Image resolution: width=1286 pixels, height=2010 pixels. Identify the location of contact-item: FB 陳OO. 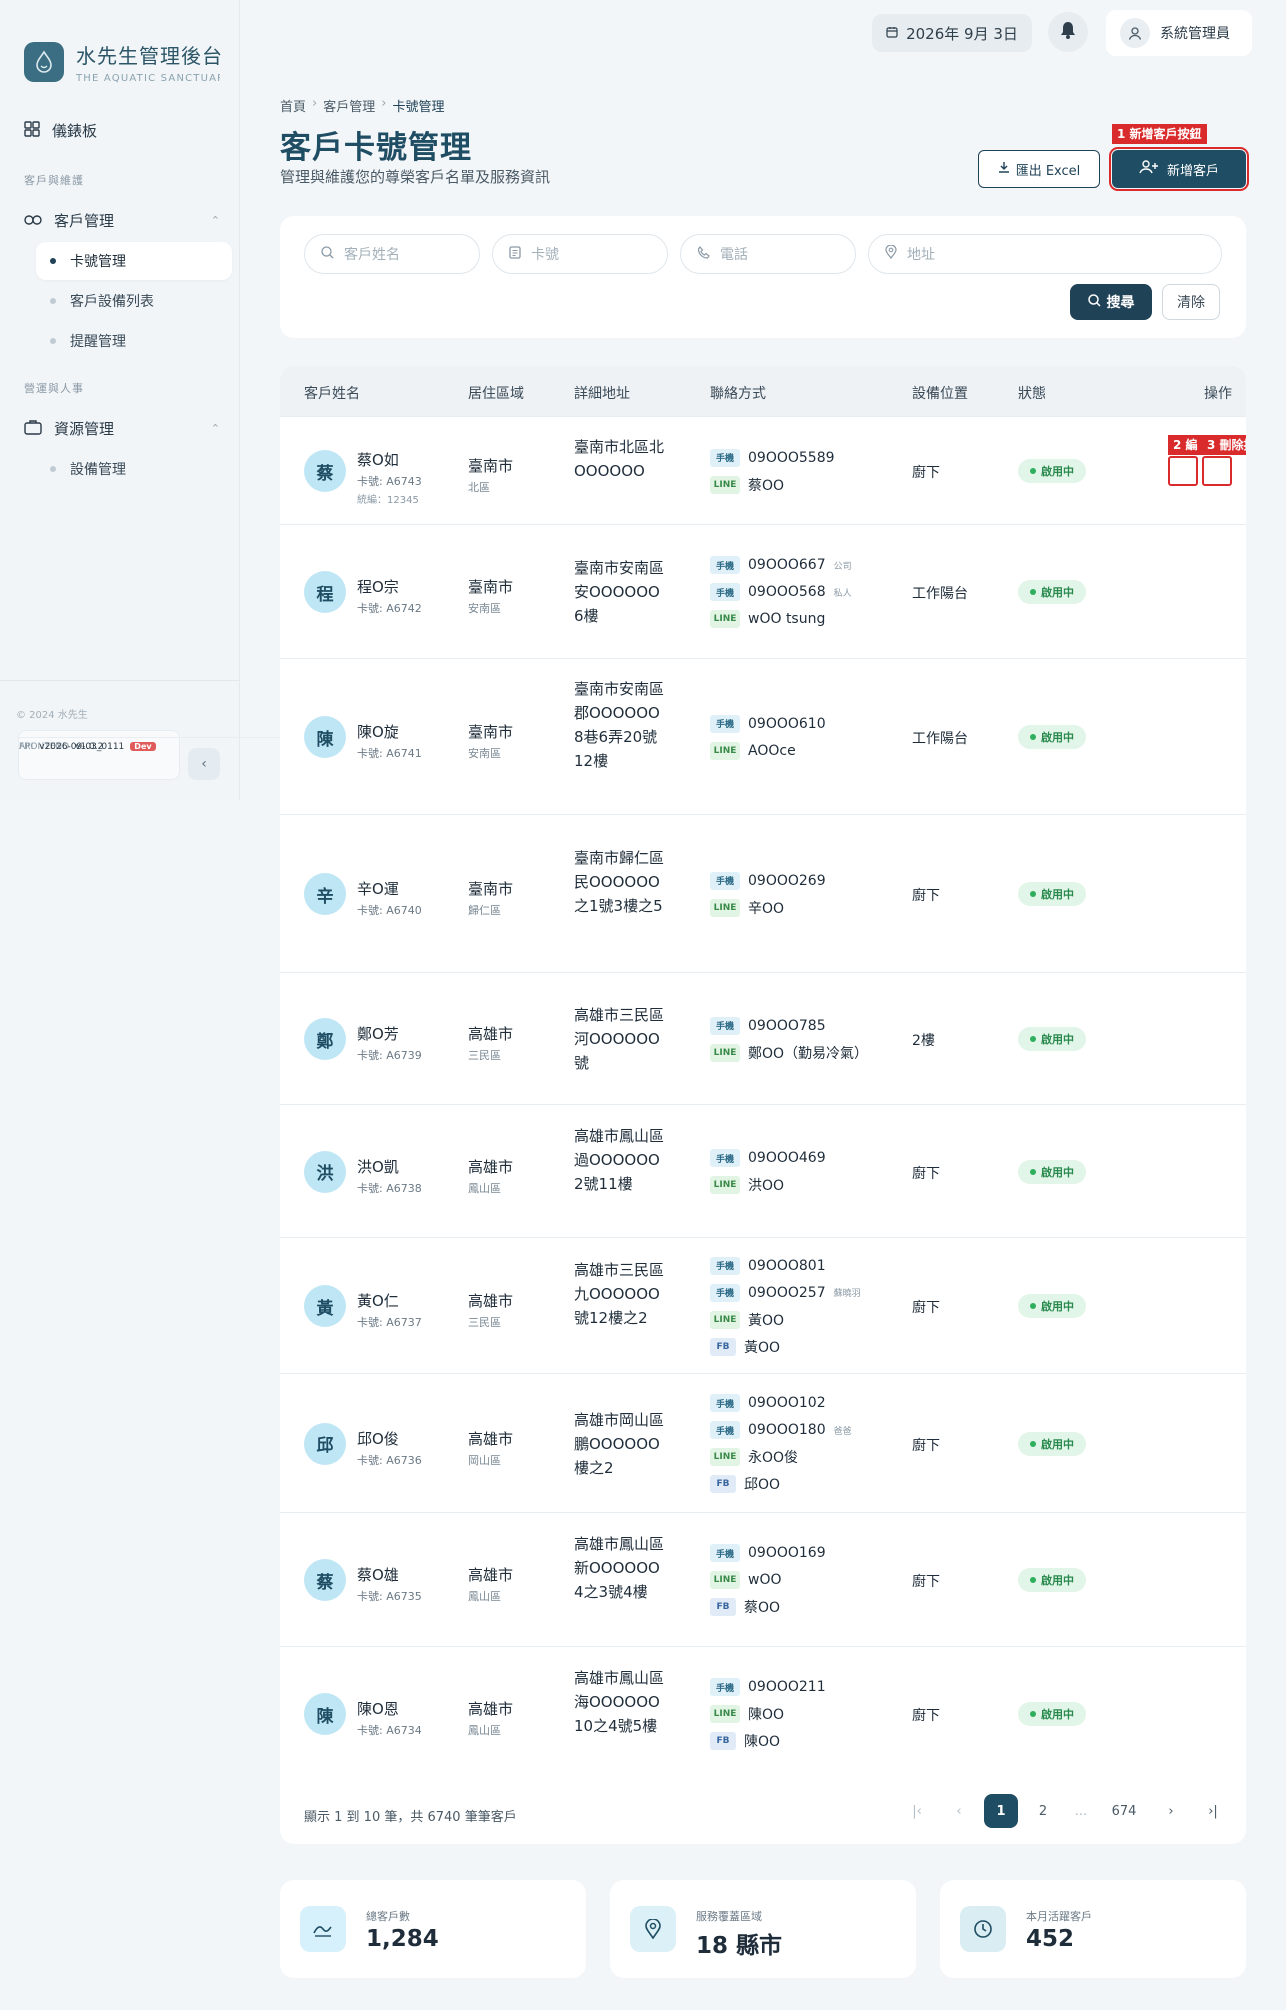
(768, 1741).